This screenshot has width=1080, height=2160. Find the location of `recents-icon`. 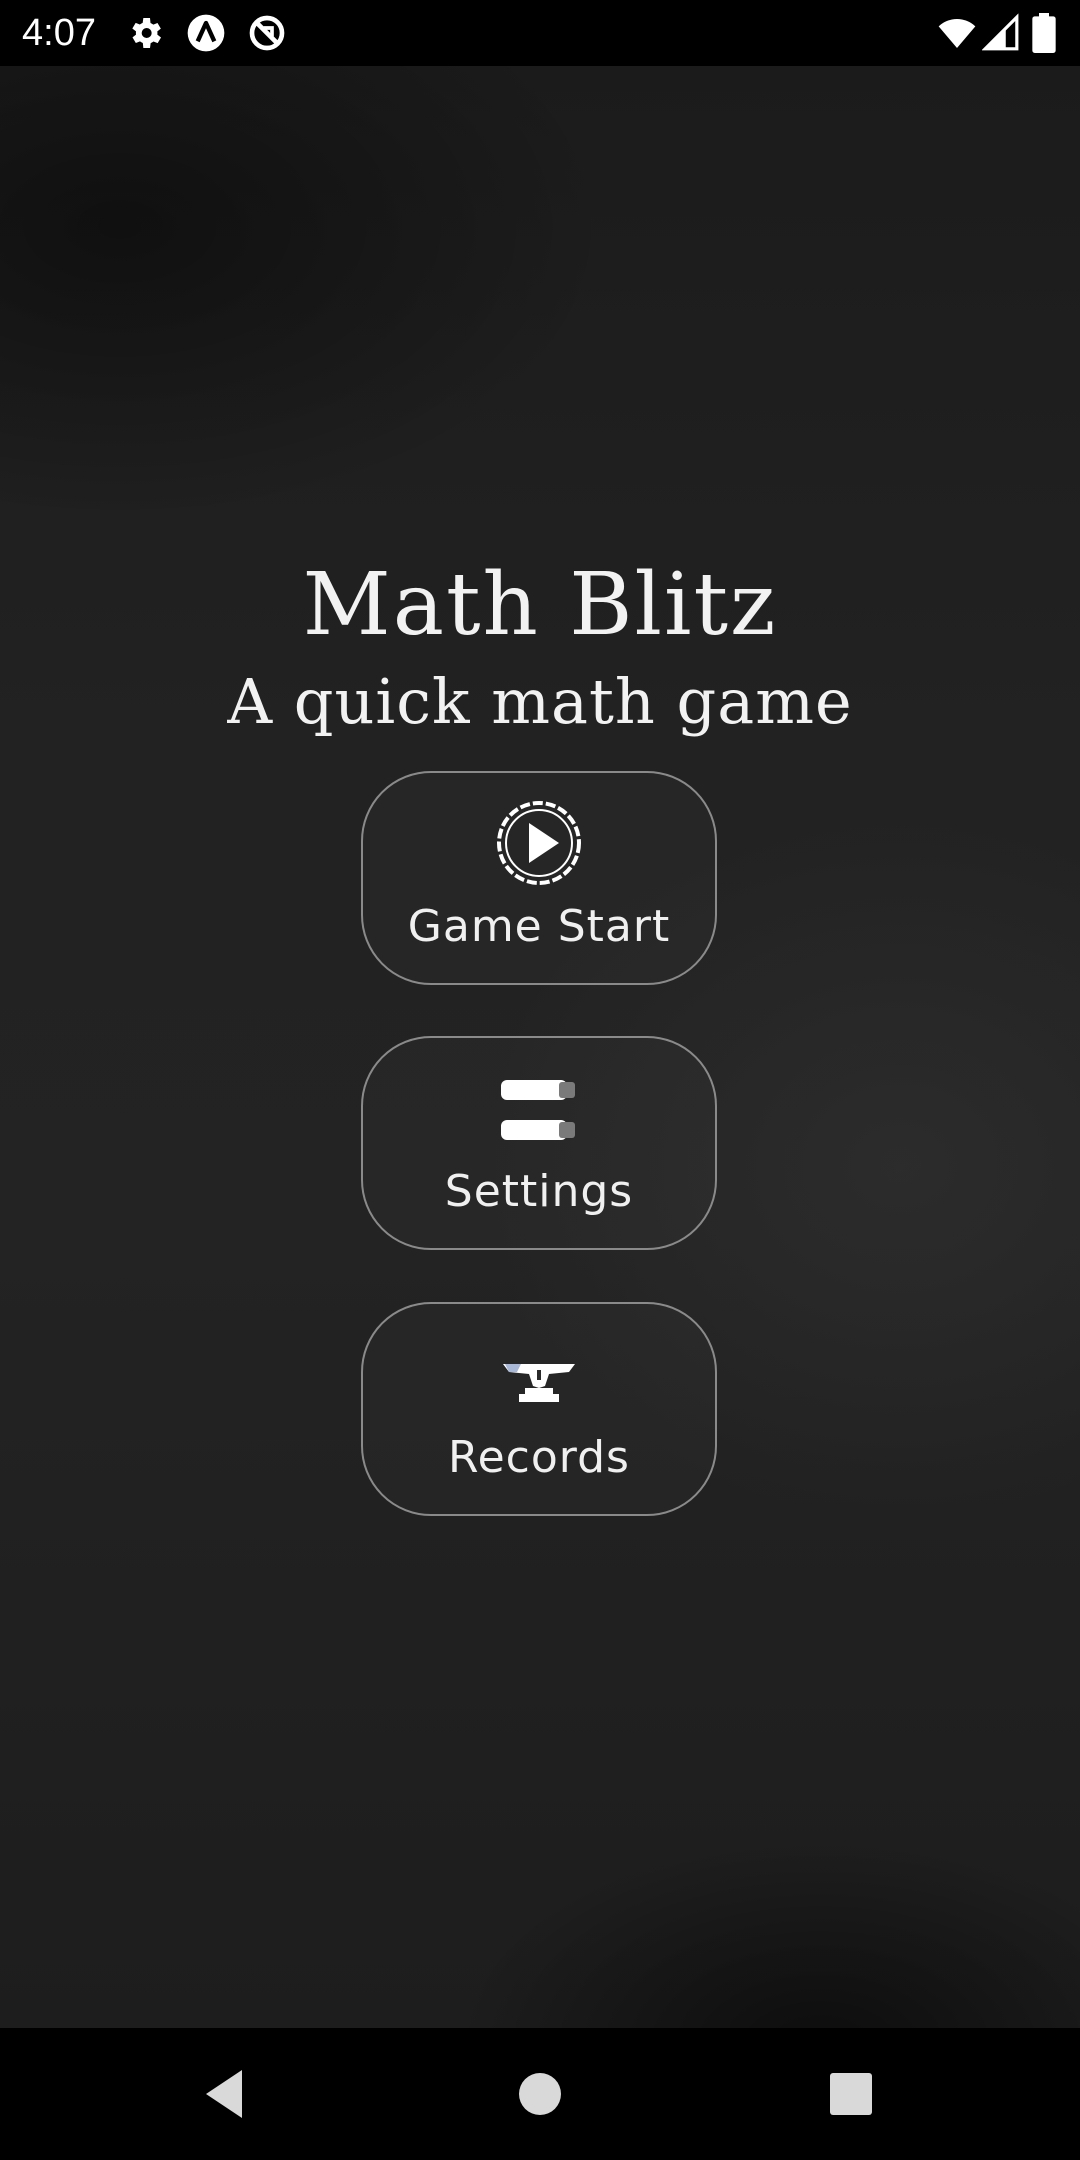

recents-icon is located at coordinates (851, 2094).